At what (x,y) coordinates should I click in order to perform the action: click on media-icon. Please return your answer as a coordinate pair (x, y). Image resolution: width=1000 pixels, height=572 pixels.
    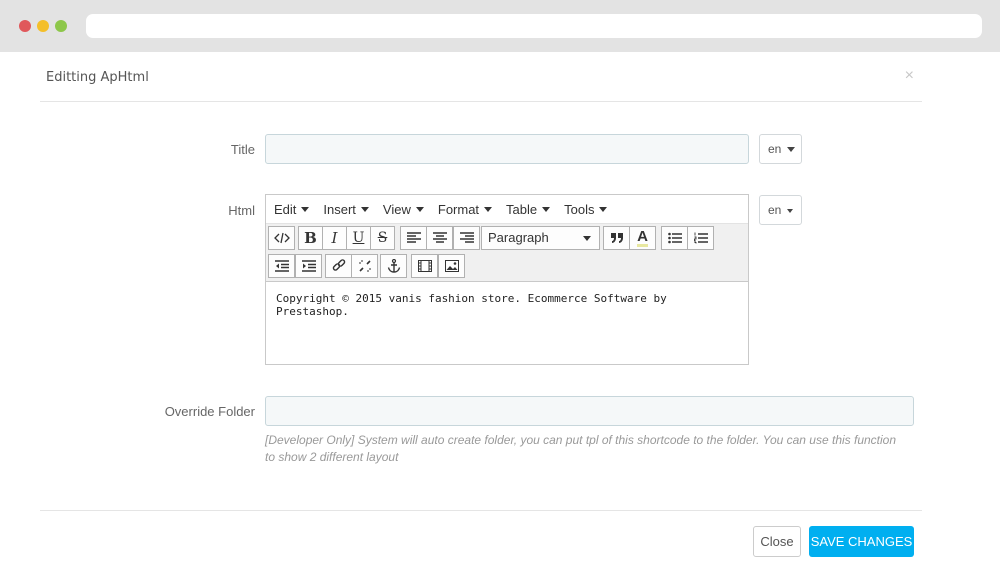
    Looking at the image, I should click on (424, 266).